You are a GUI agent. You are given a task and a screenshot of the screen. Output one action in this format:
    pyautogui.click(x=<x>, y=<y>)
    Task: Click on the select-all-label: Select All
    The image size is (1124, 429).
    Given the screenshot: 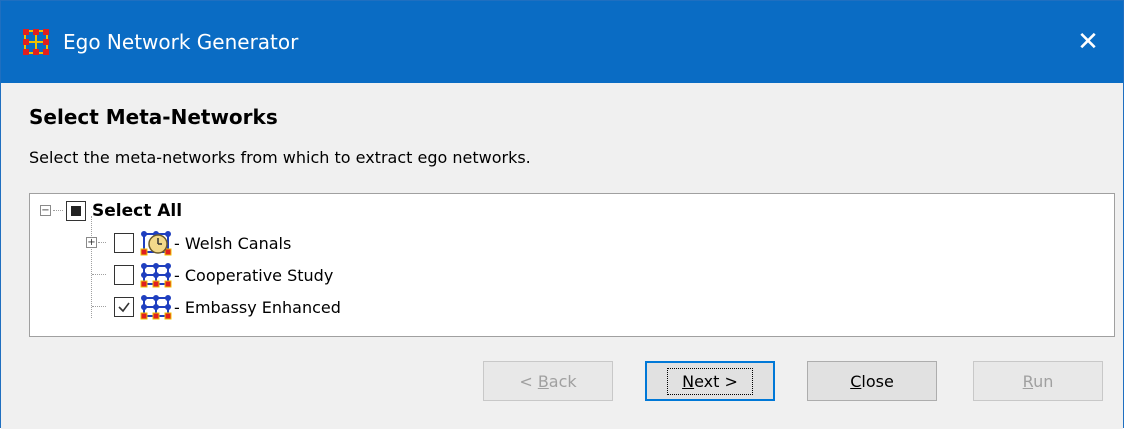 What is the action you would take?
    pyautogui.click(x=137, y=211)
    